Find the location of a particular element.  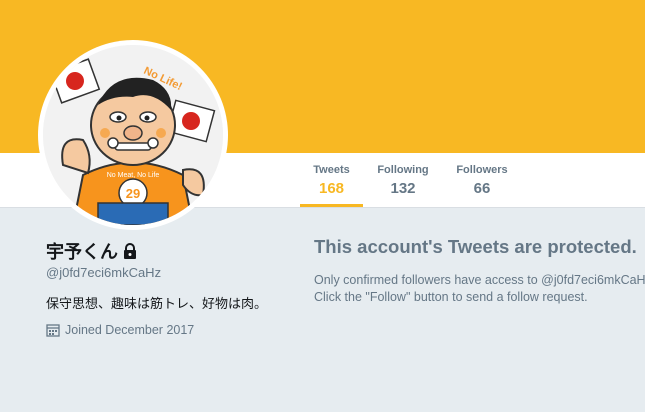

following-count: 132 is located at coordinates (403, 188).